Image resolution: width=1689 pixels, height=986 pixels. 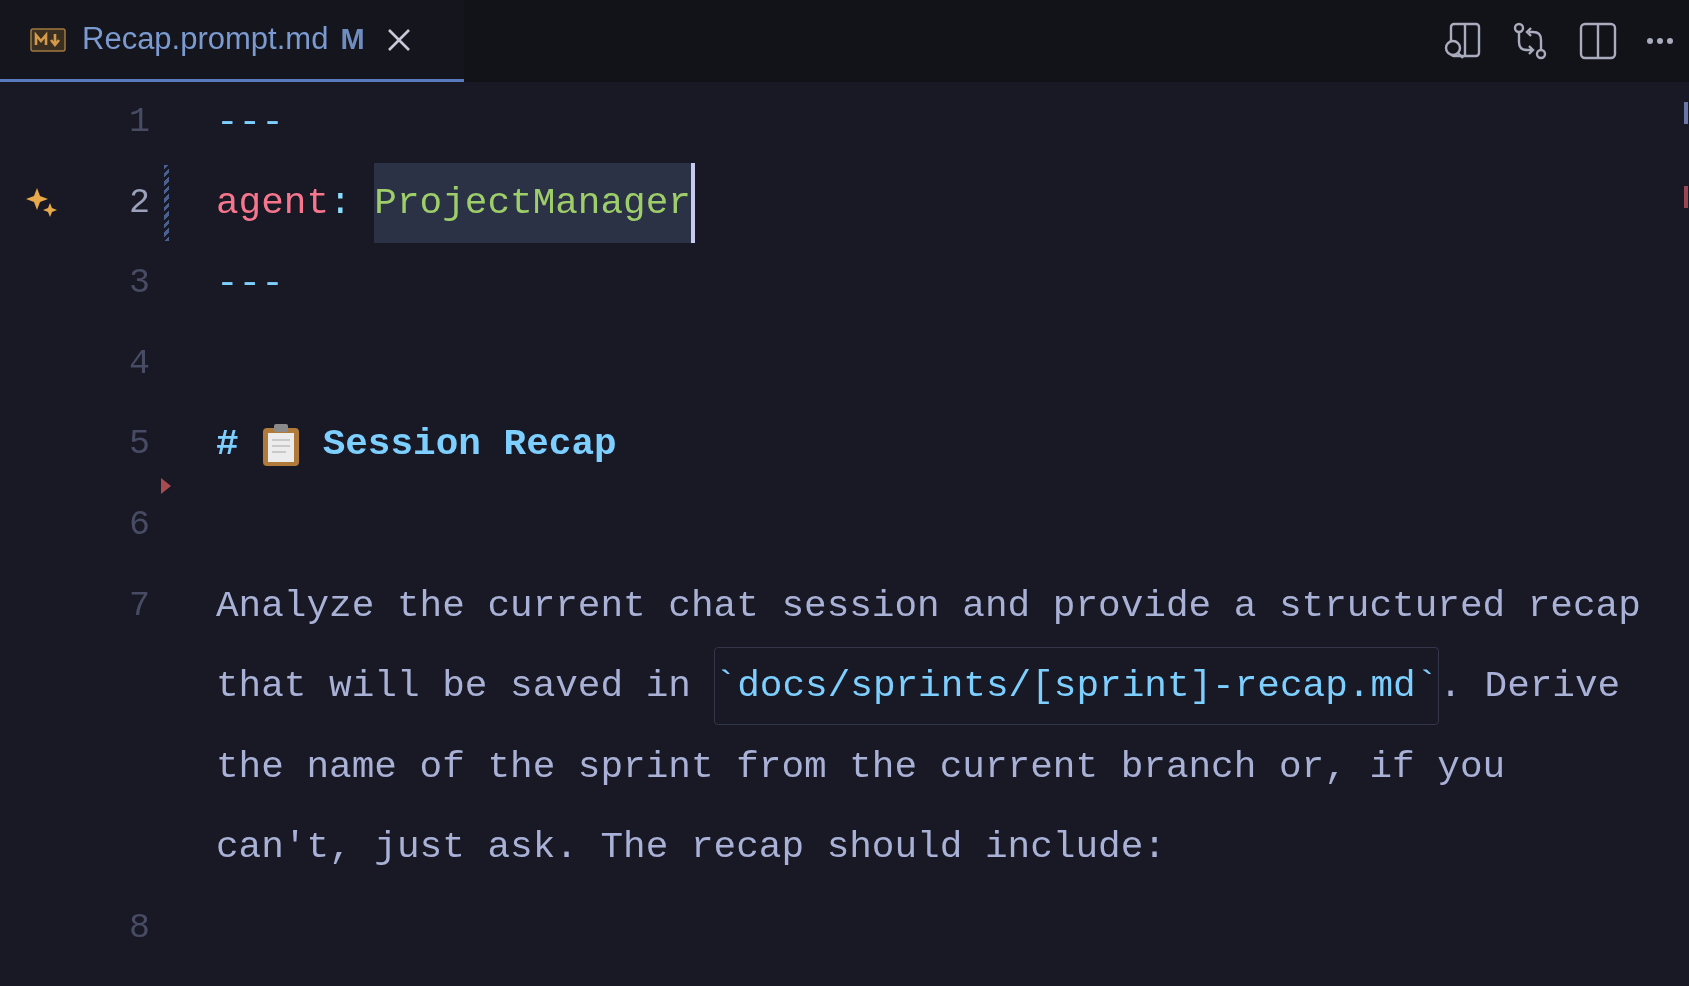 I want to click on deleted-lines-marker, so click(x=166, y=485).